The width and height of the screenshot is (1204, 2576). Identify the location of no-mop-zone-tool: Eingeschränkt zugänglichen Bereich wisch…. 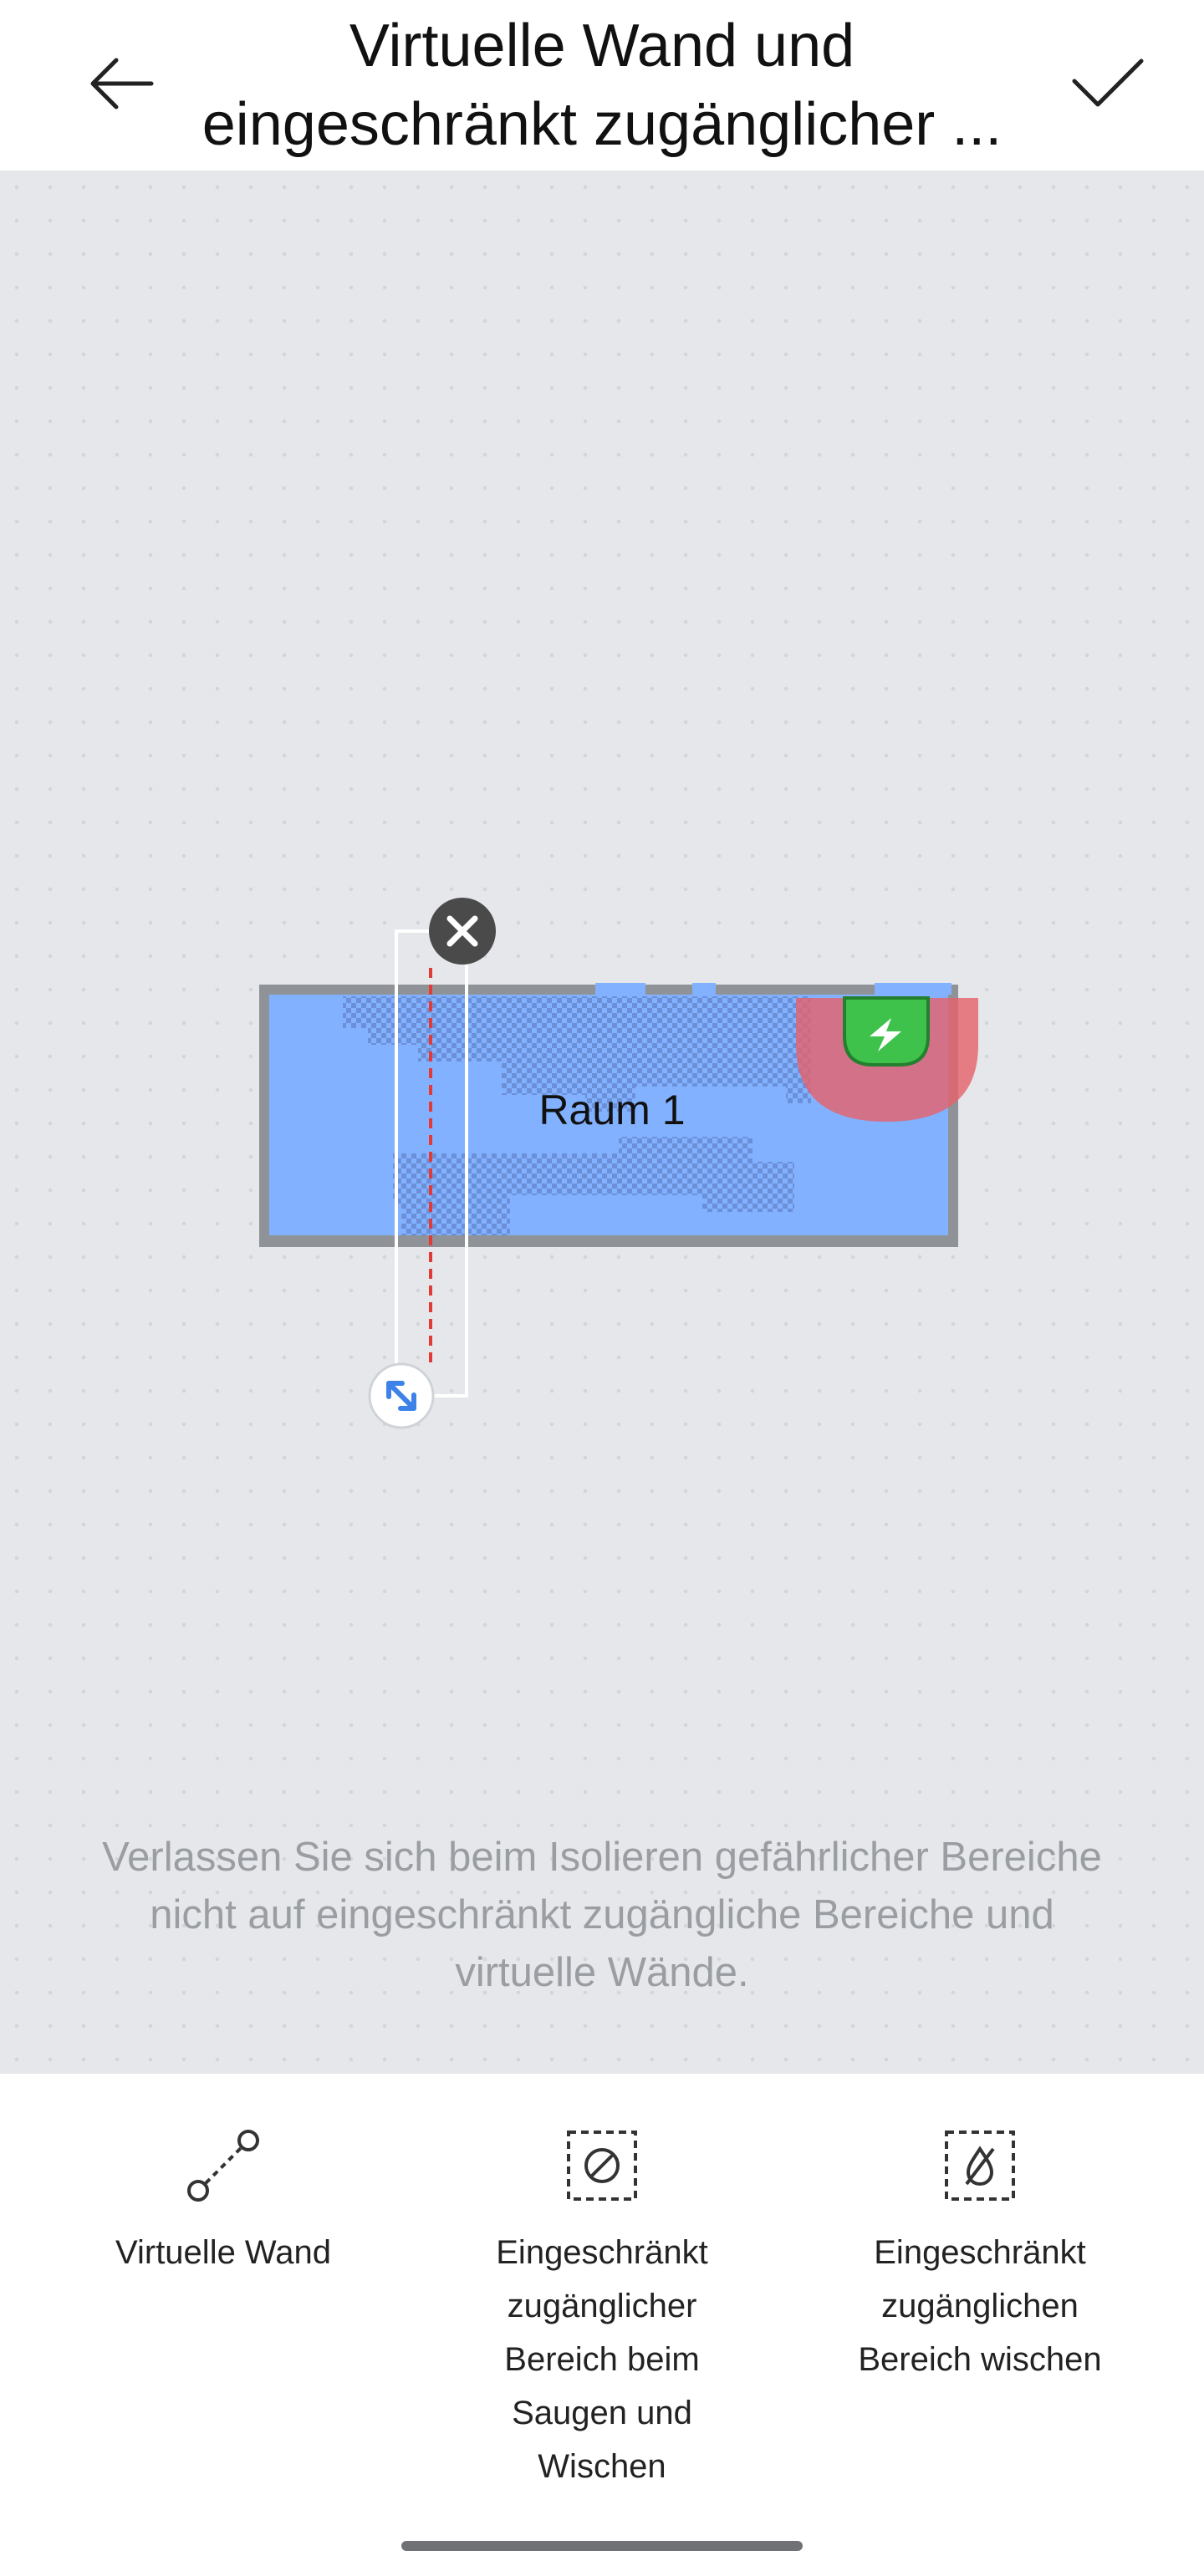
(980, 2255).